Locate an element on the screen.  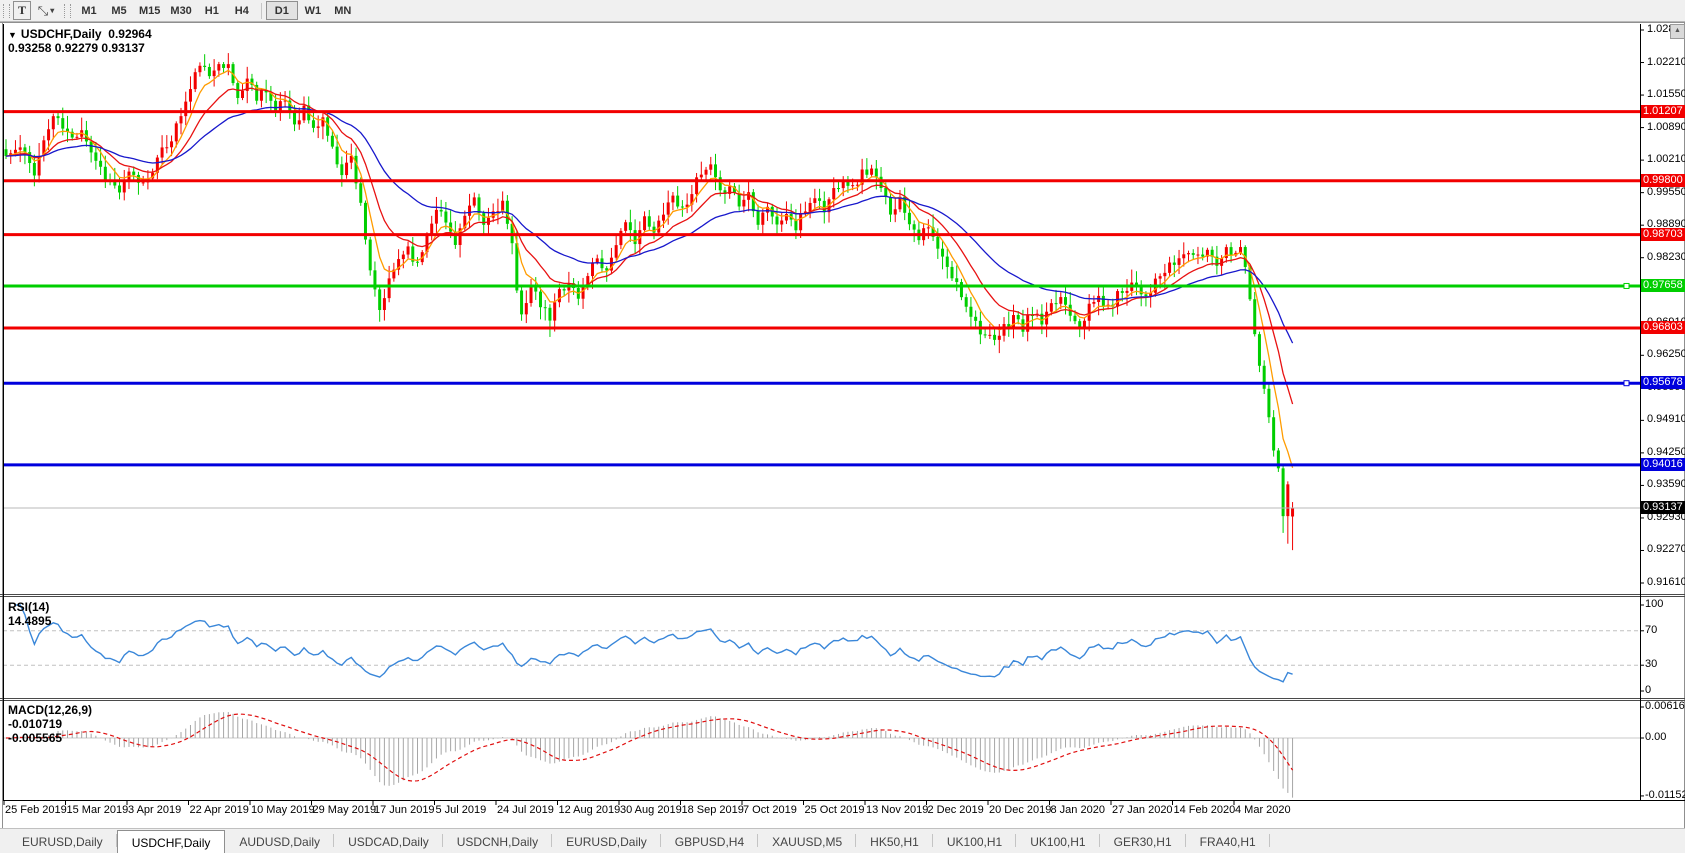
date-axis-label: 24 Jul 2019 is located at coordinates (525, 810).